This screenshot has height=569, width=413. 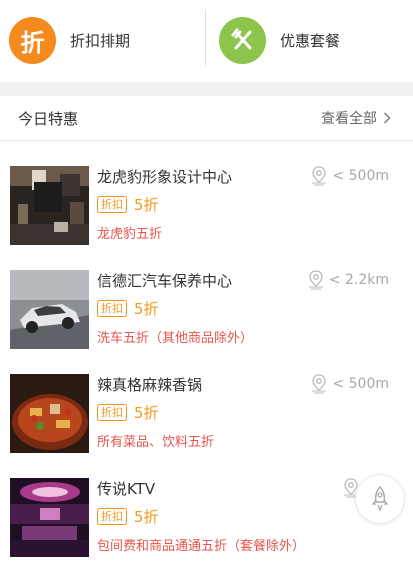 I want to click on discount-badge-icon: 折, so click(x=32, y=40).